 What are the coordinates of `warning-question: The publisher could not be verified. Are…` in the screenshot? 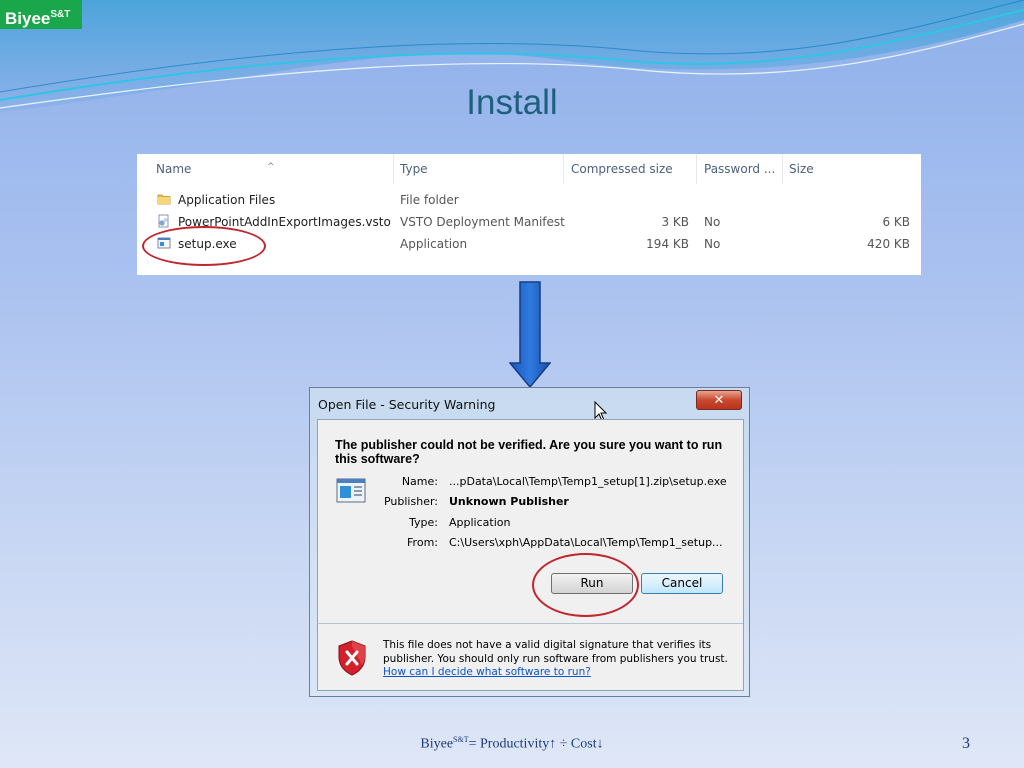 It's located at (529, 452).